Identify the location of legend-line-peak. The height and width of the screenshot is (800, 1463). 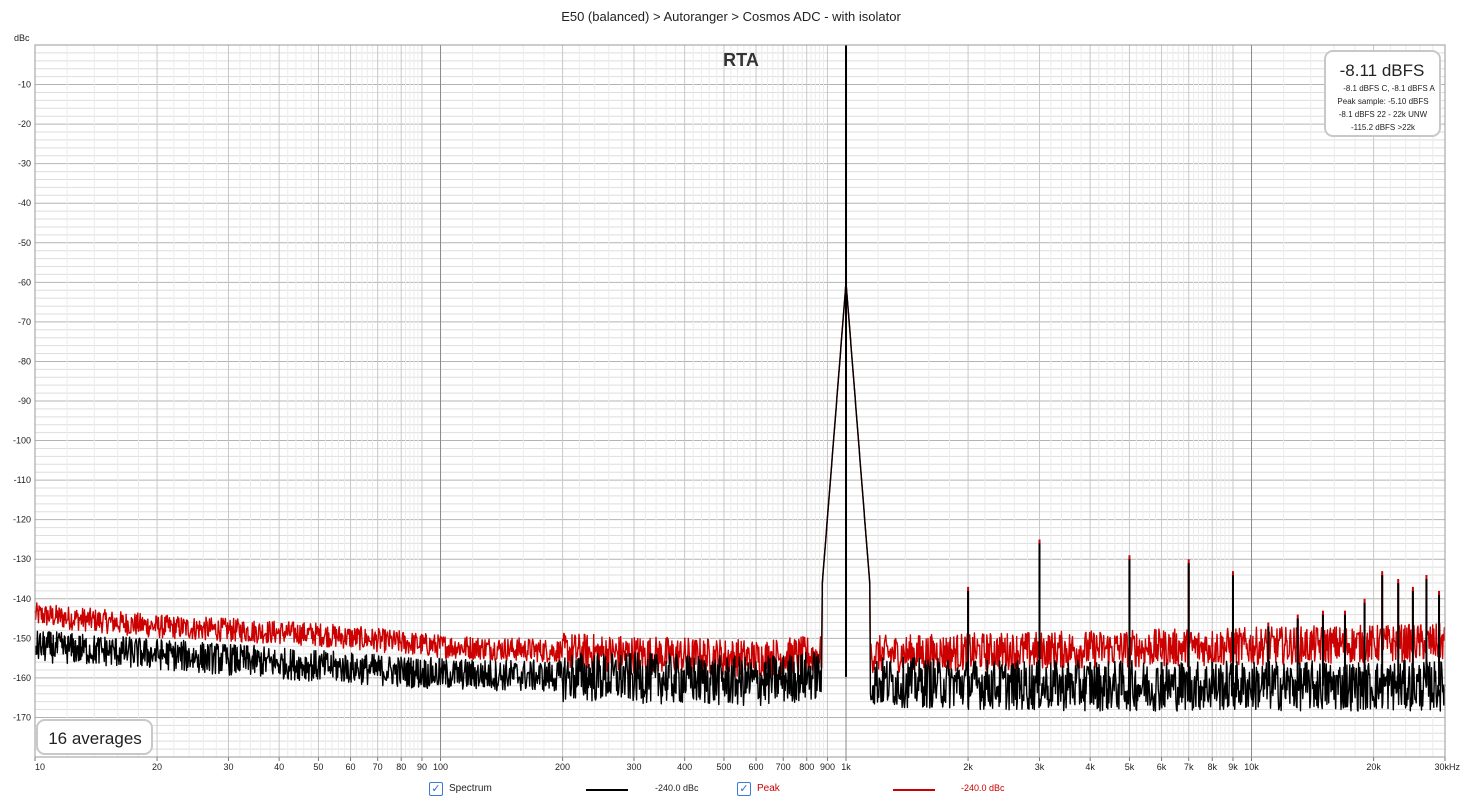
(914, 790).